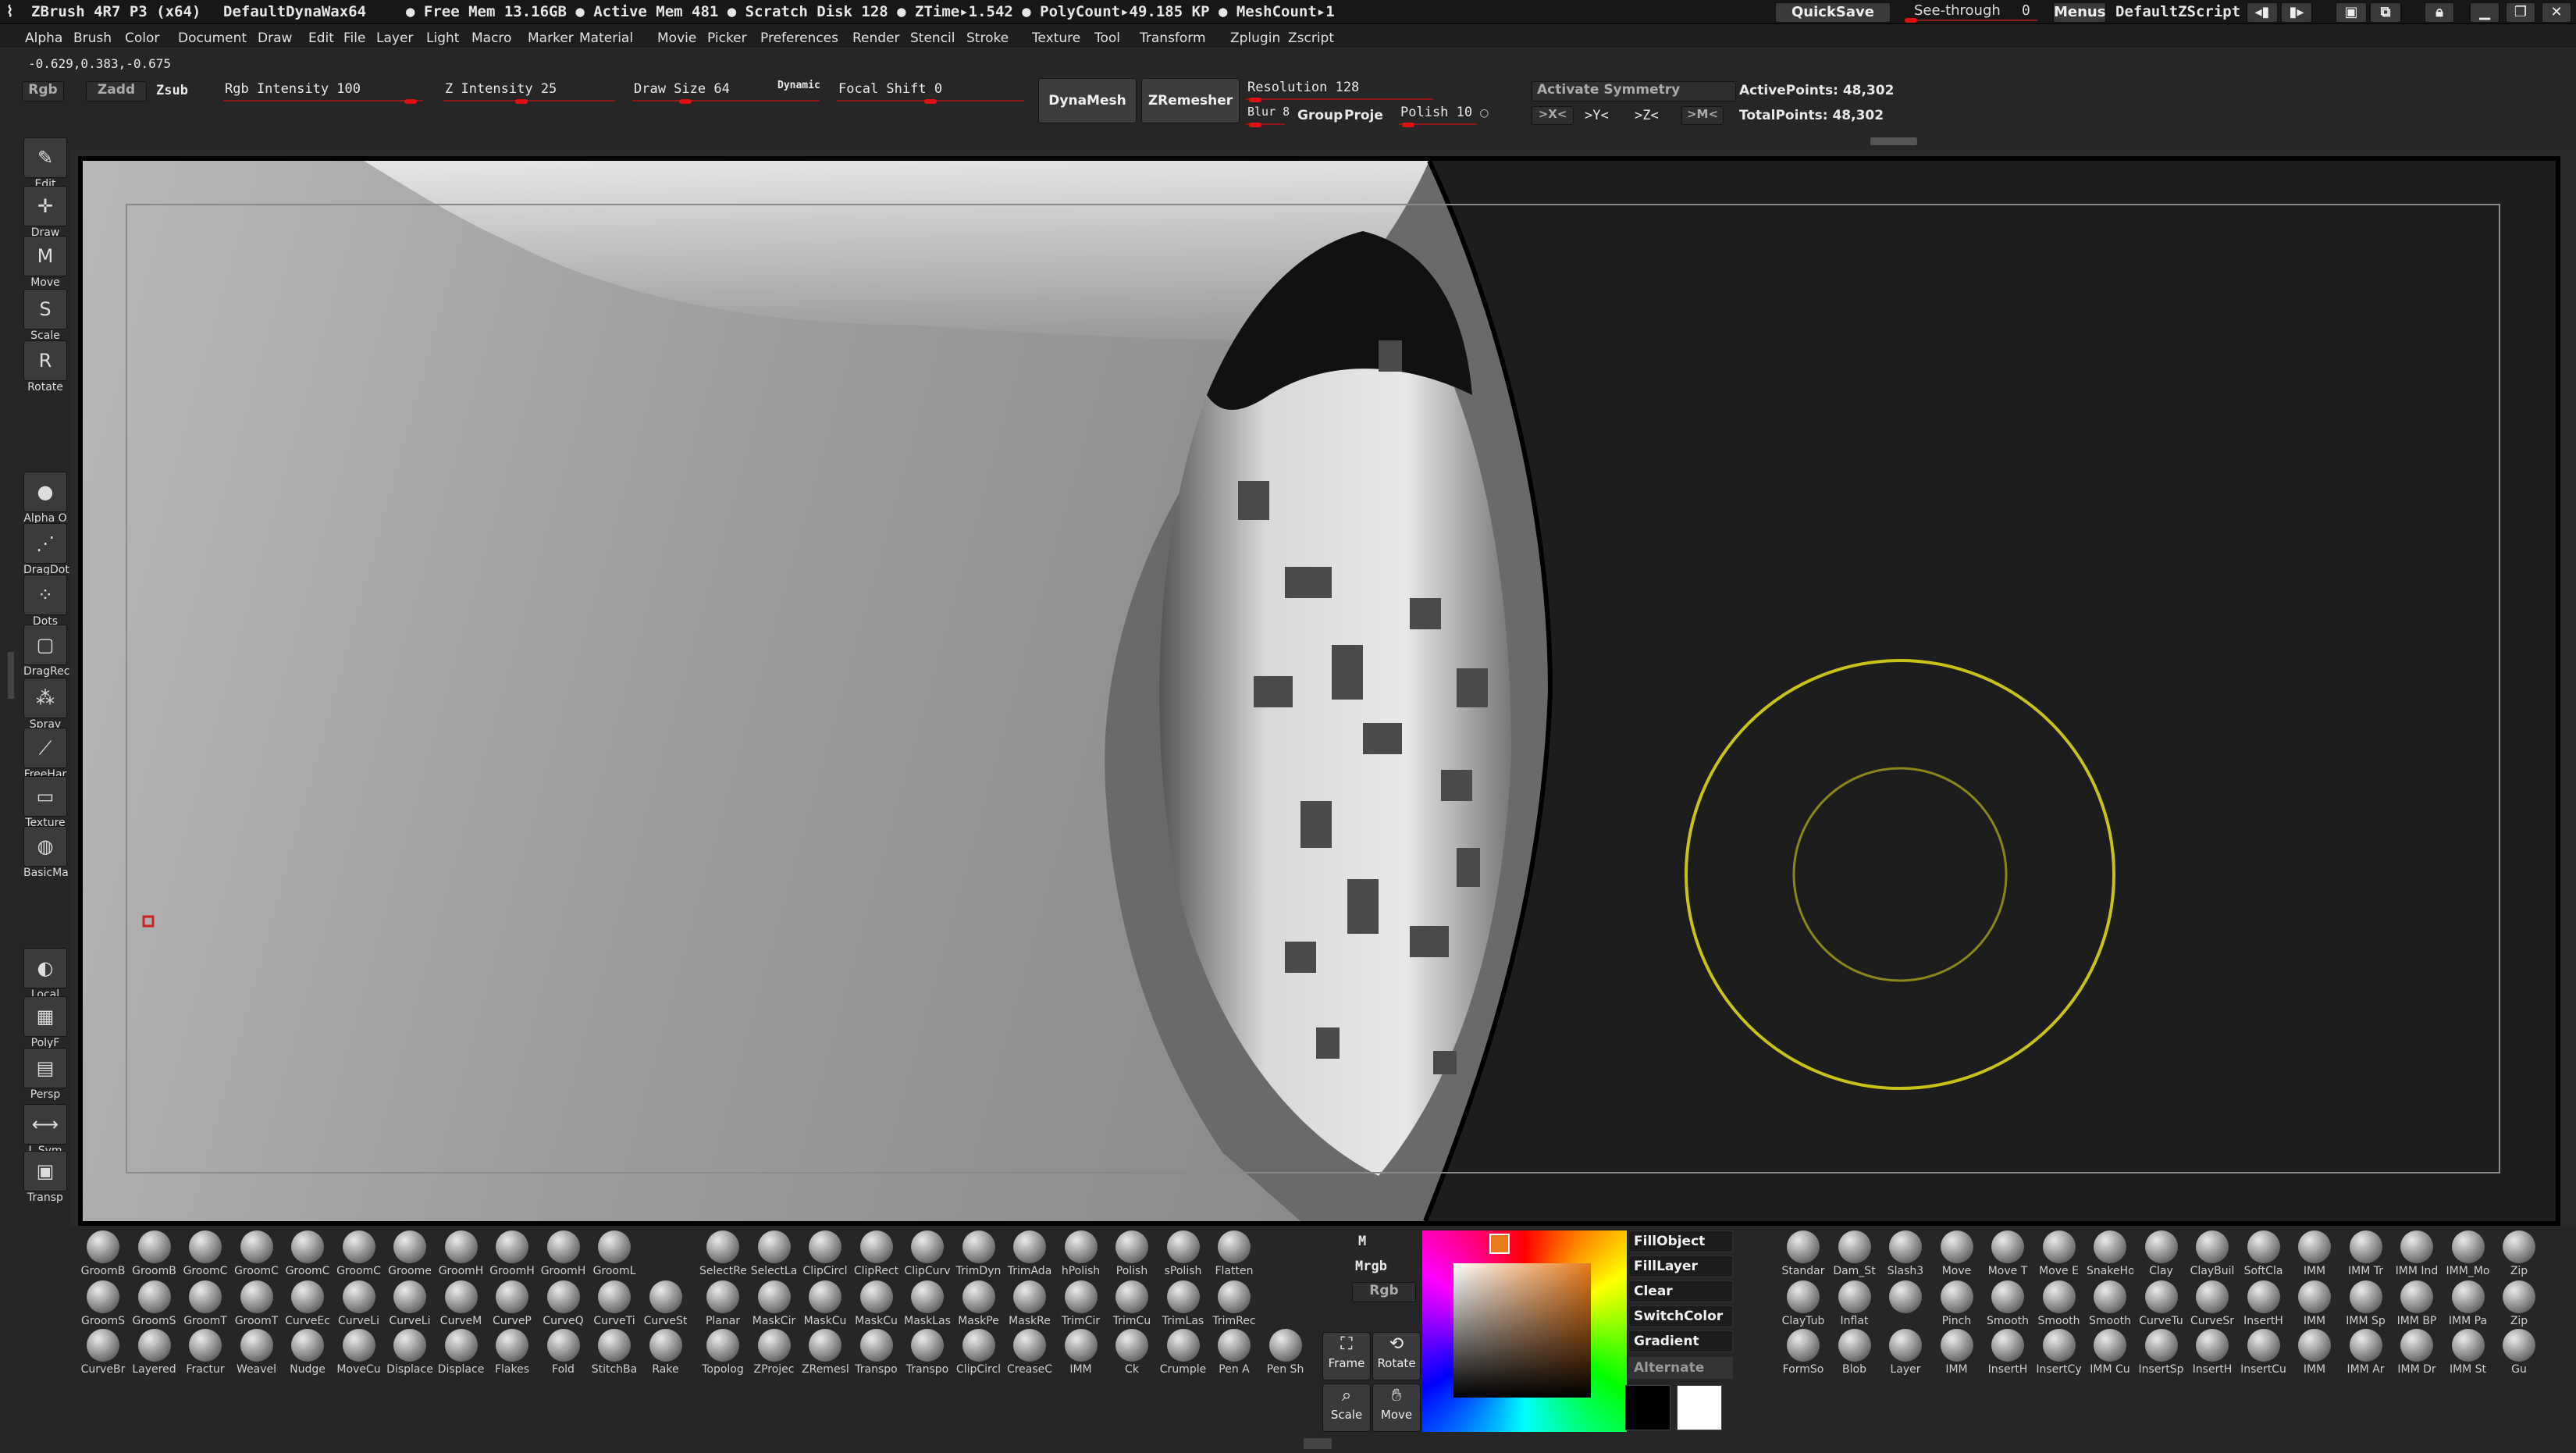 The image size is (2576, 1453). I want to click on group-toggle: Group, so click(1320, 115).